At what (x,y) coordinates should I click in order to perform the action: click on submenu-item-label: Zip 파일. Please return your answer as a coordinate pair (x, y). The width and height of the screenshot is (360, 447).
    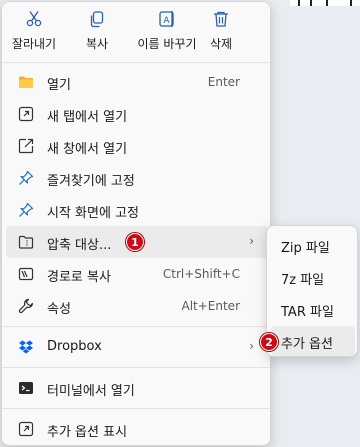
    Looking at the image, I should click on (305, 248).